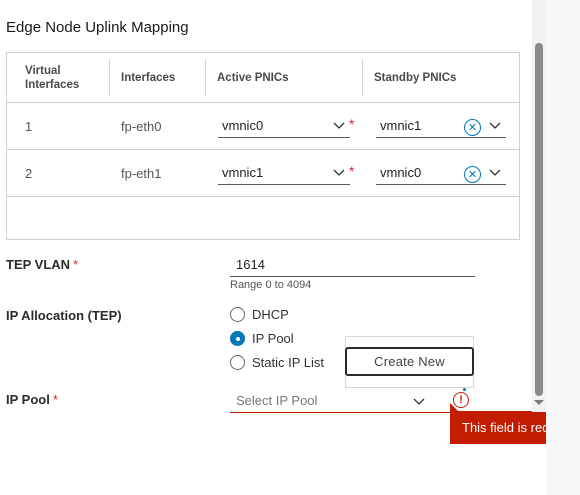 This screenshot has width=580, height=495. What do you see at coordinates (284, 173) in the screenshot?
I see `active-pnic-select: vmnic1` at bounding box center [284, 173].